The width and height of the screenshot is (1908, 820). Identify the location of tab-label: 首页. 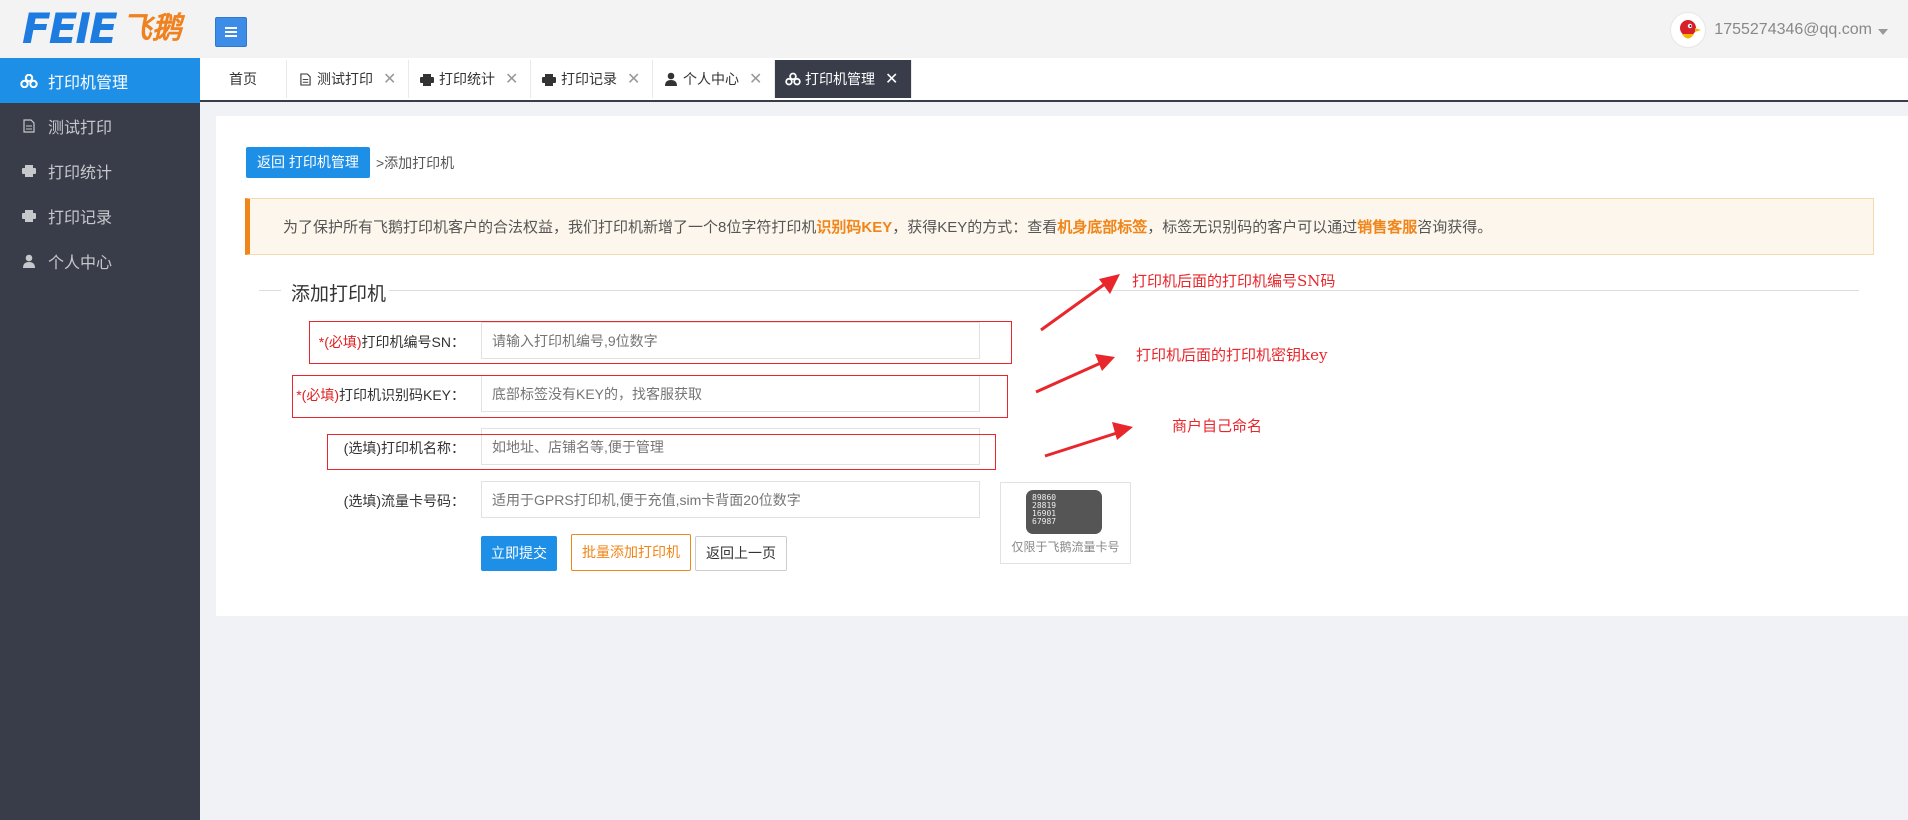
(243, 79).